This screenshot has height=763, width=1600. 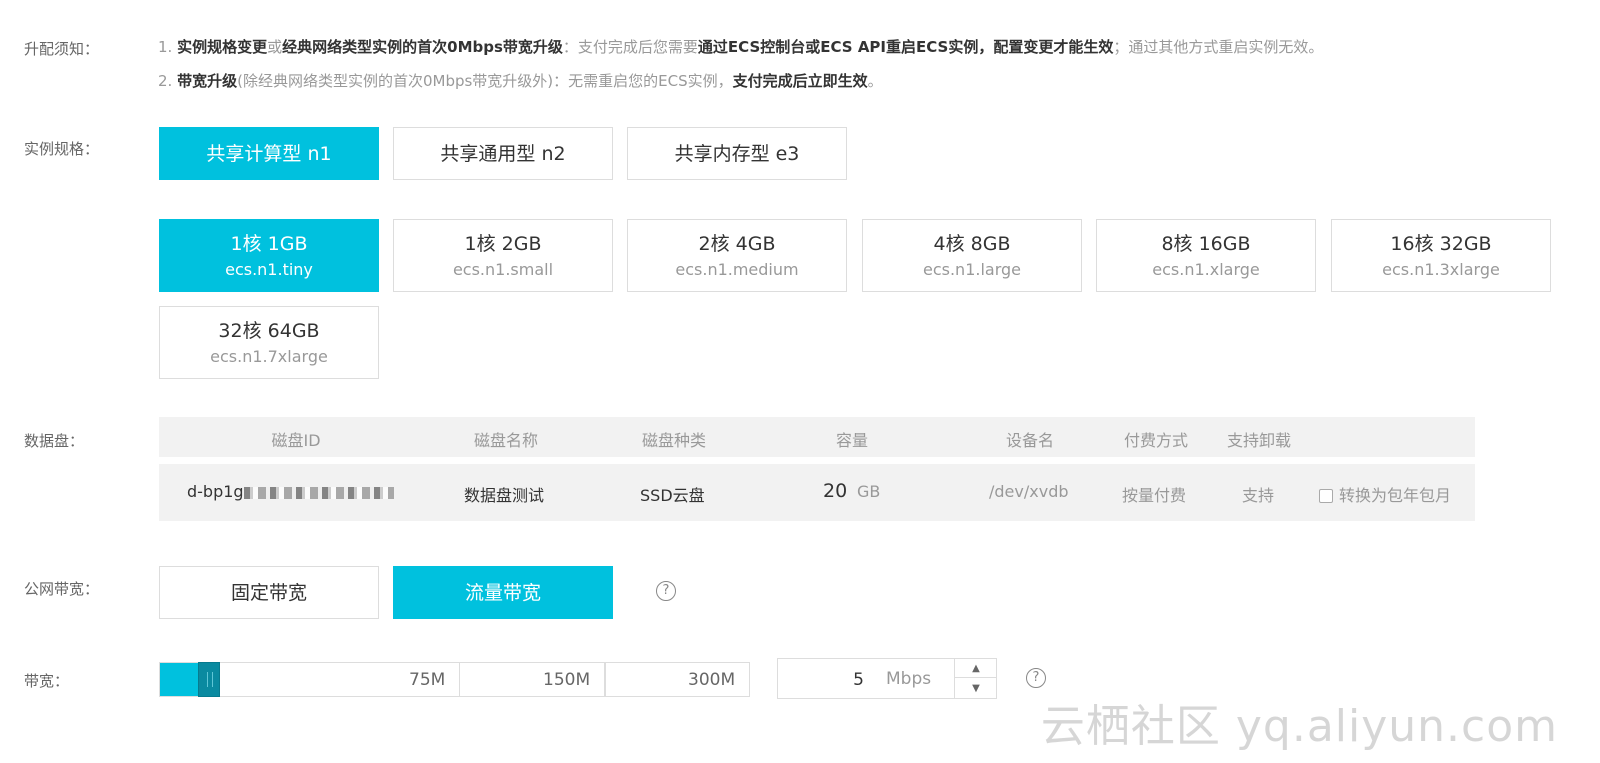 I want to click on spec-size-label: 8核 16GB, so click(x=1206, y=243).